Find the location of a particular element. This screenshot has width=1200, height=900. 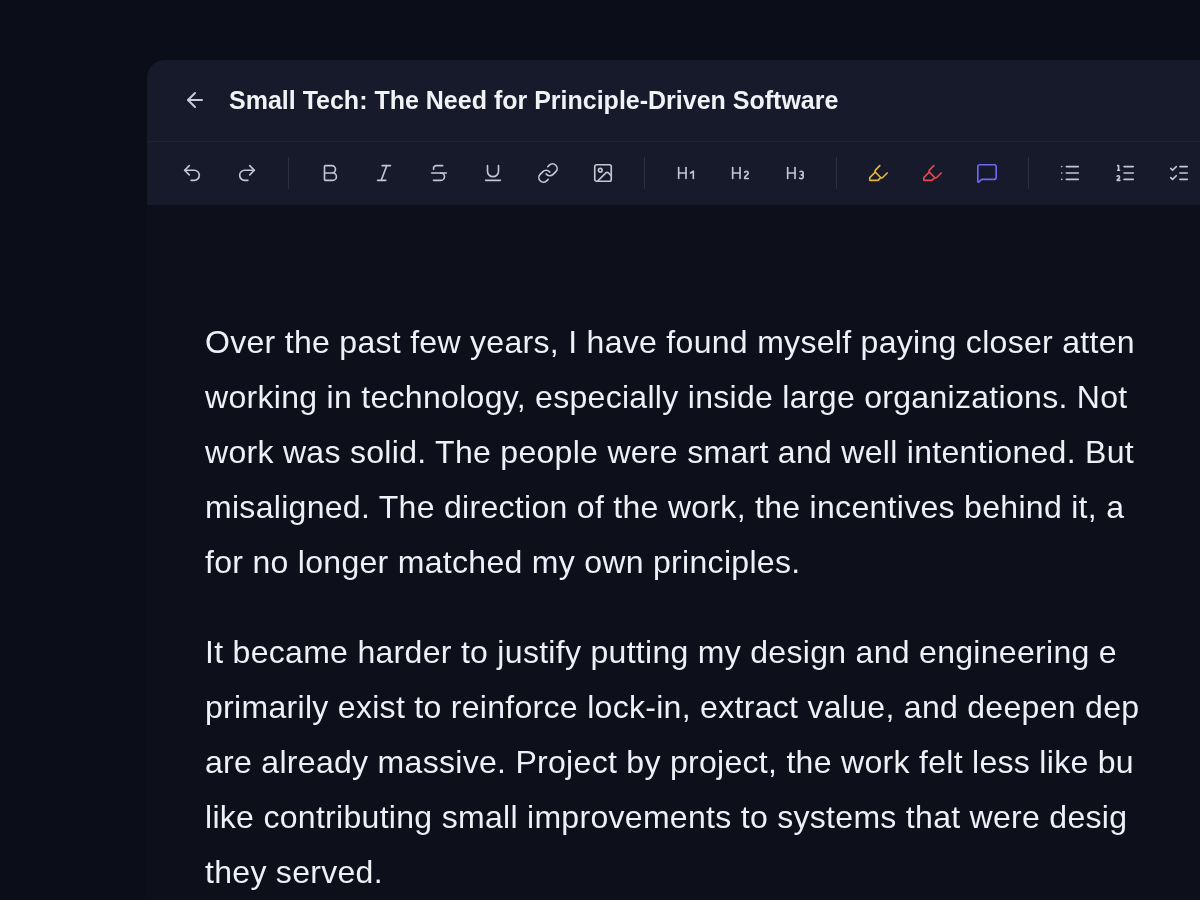

link-icon is located at coordinates (547, 173).